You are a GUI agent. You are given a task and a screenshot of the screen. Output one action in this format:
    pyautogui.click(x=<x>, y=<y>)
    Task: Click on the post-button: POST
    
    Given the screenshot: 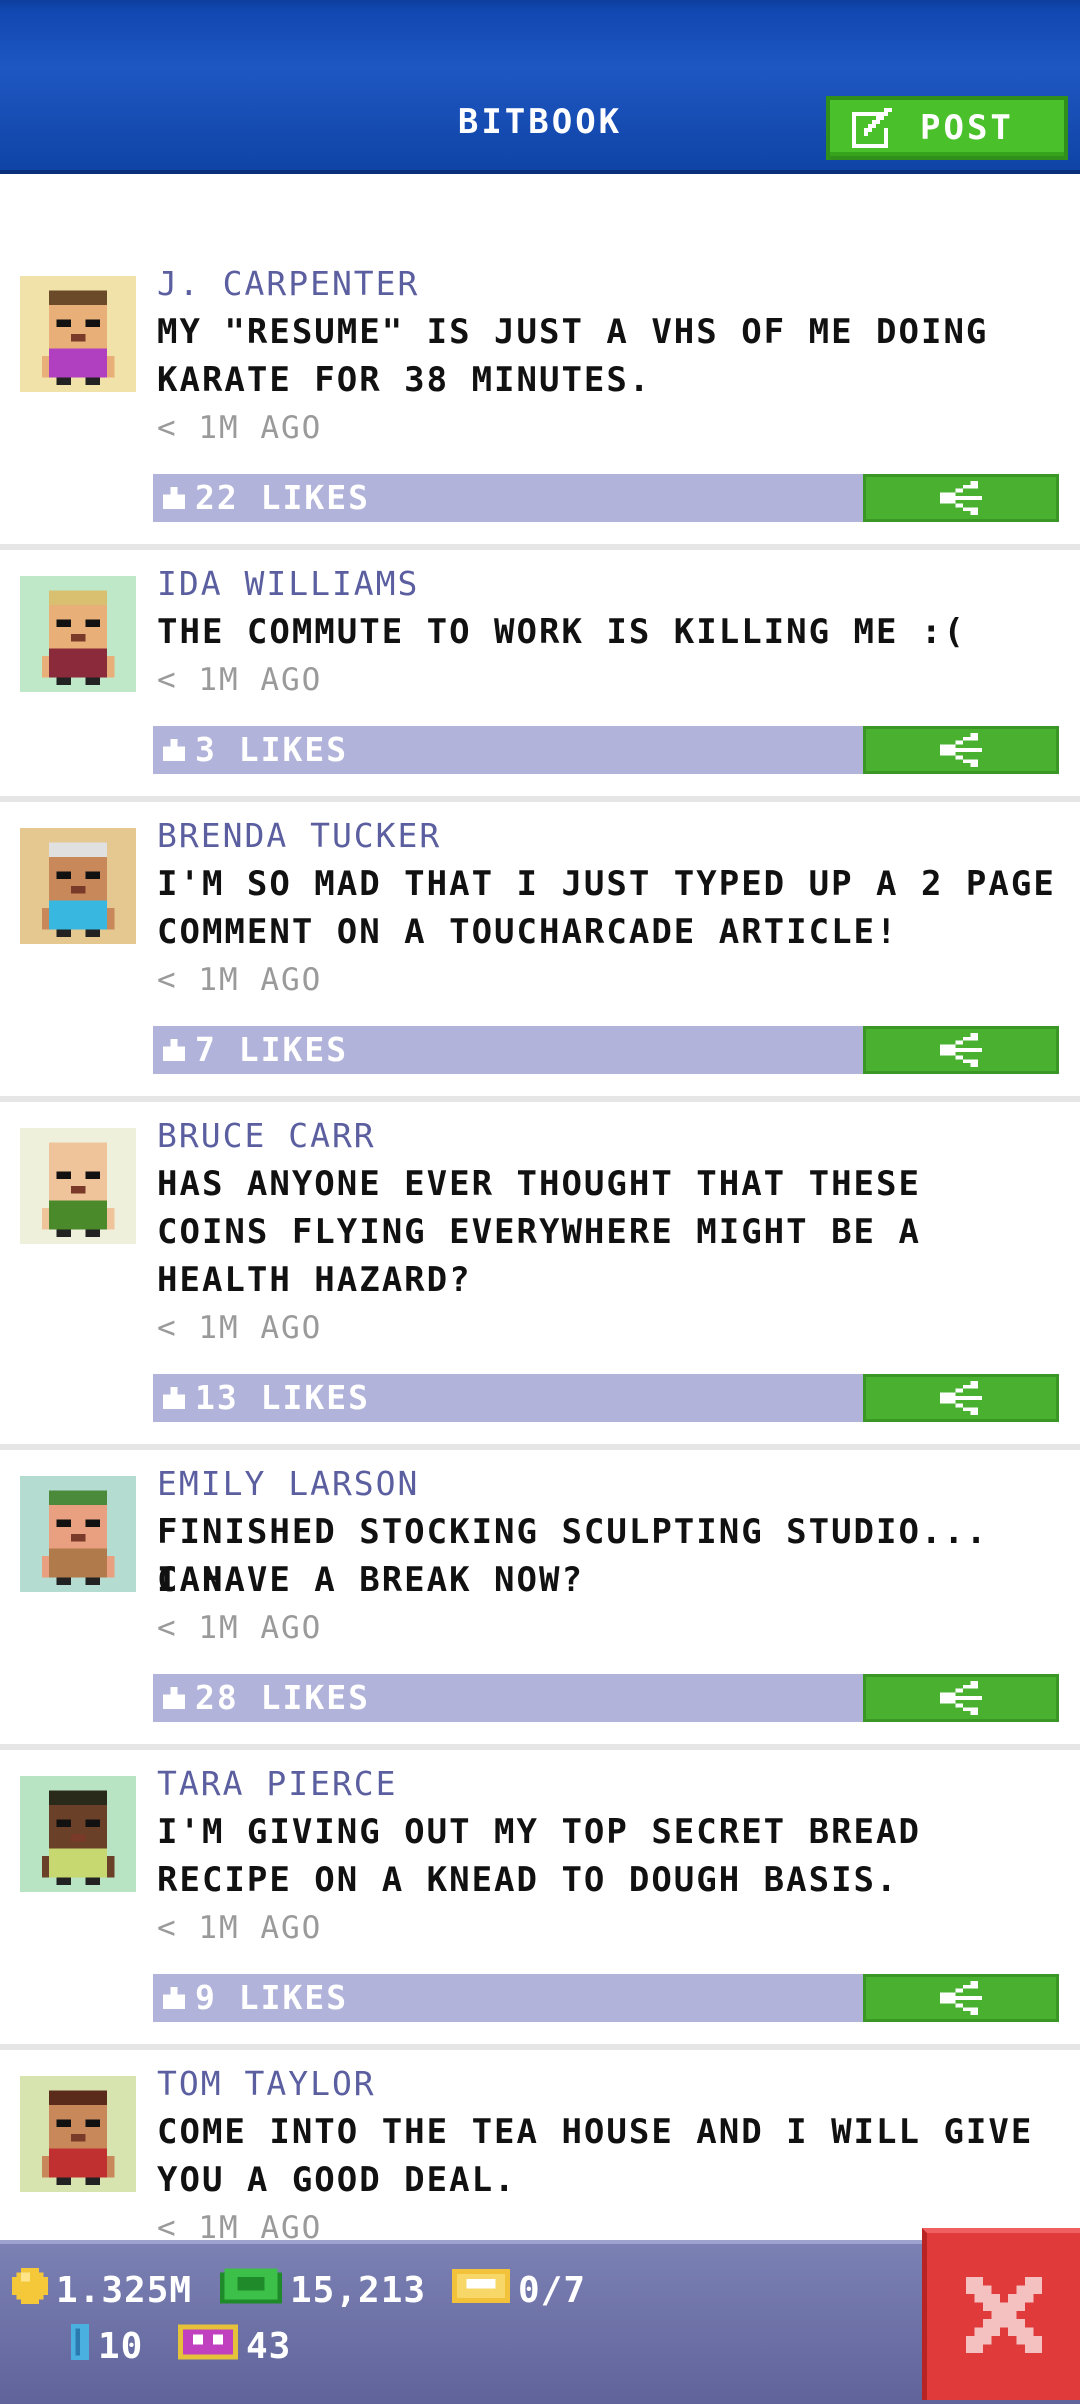 What is the action you would take?
    pyautogui.click(x=947, y=128)
    